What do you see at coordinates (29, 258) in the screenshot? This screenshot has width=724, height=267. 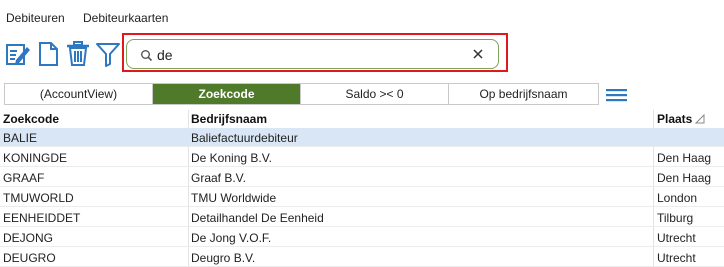 I see `cell-zoekcode: DEUGRO` at bounding box center [29, 258].